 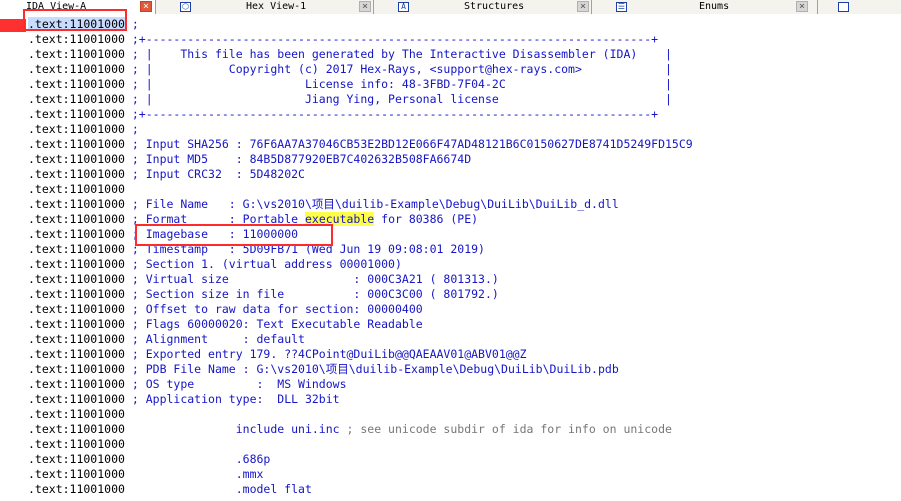 What do you see at coordinates (494, 6) in the screenshot?
I see `tab-label: Structures` at bounding box center [494, 6].